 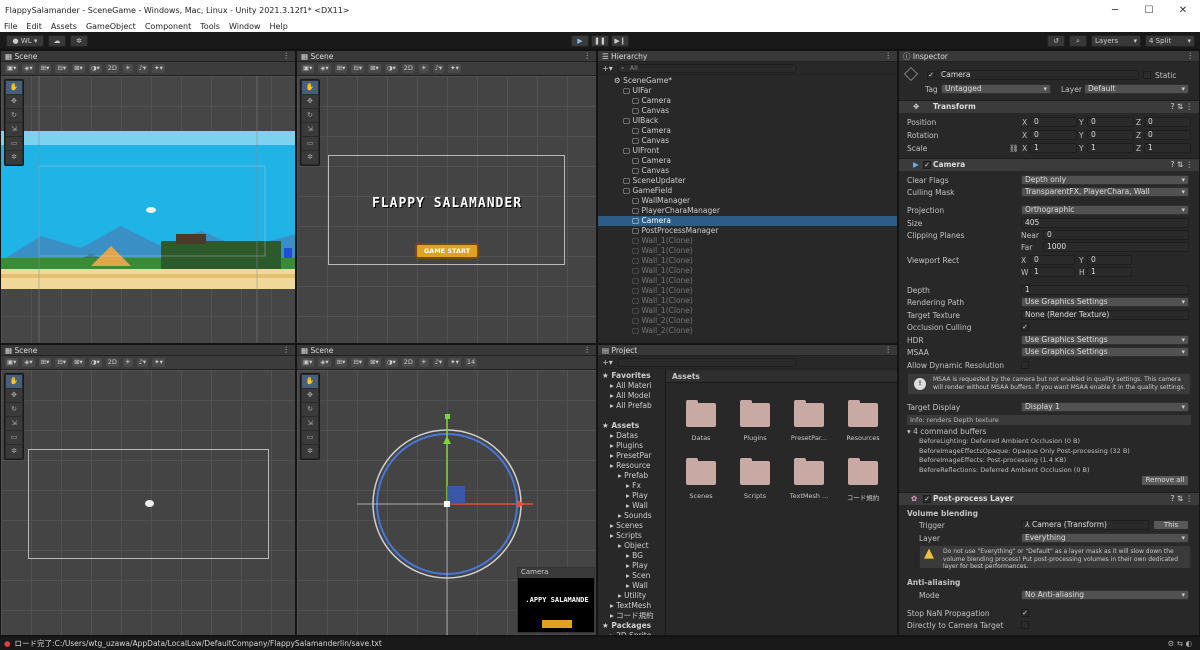 What do you see at coordinates (631, 376) in the screenshot?
I see `project-tree-item: ★ Favorites` at bounding box center [631, 376].